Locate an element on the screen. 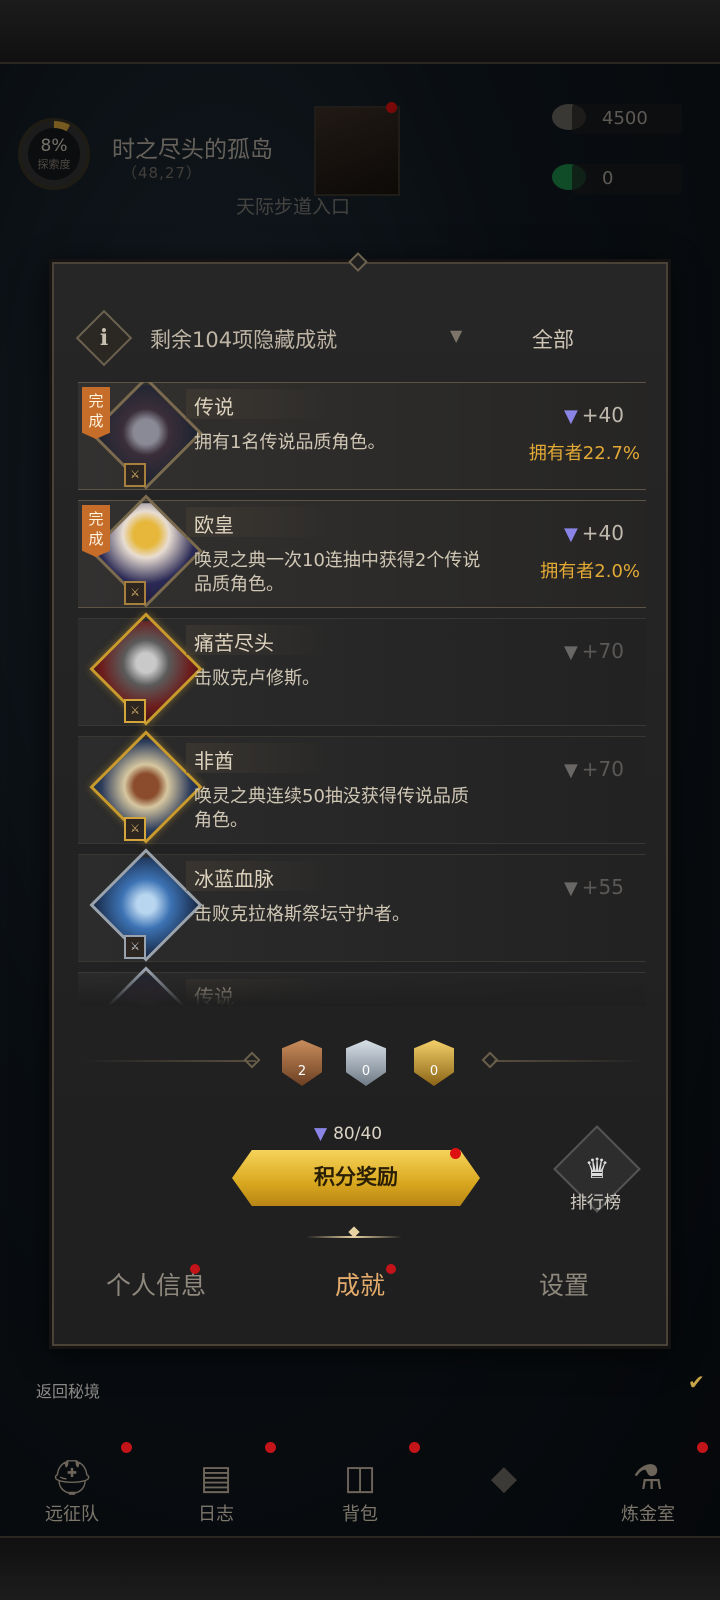 The width and height of the screenshot is (720, 1600). journal-icon: ▤ is located at coordinates (216, 1478).